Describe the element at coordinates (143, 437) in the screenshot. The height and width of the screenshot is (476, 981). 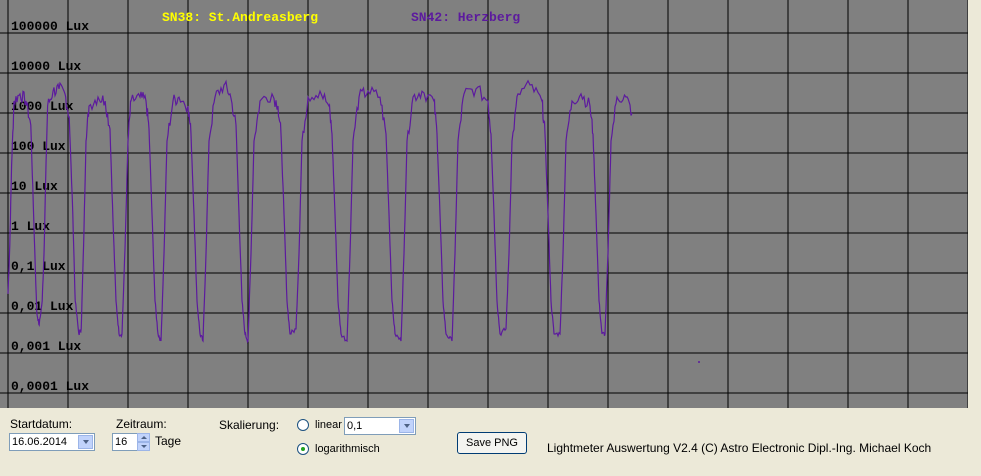
I see `stepper-up-icon` at that location.